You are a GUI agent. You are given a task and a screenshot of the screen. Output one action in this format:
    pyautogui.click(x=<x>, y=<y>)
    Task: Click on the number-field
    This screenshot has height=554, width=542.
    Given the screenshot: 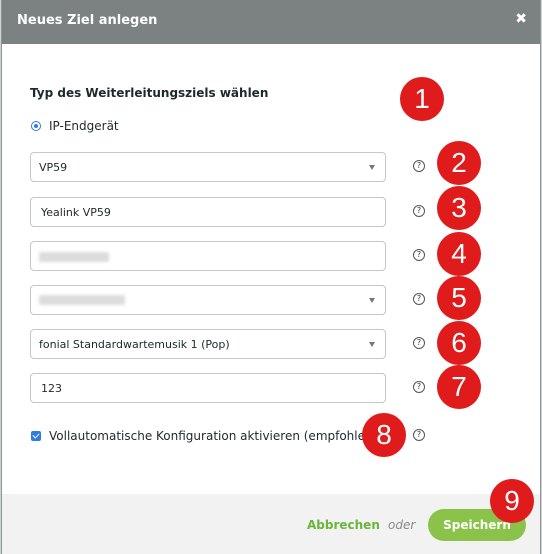 What is the action you would take?
    pyautogui.click(x=208, y=388)
    